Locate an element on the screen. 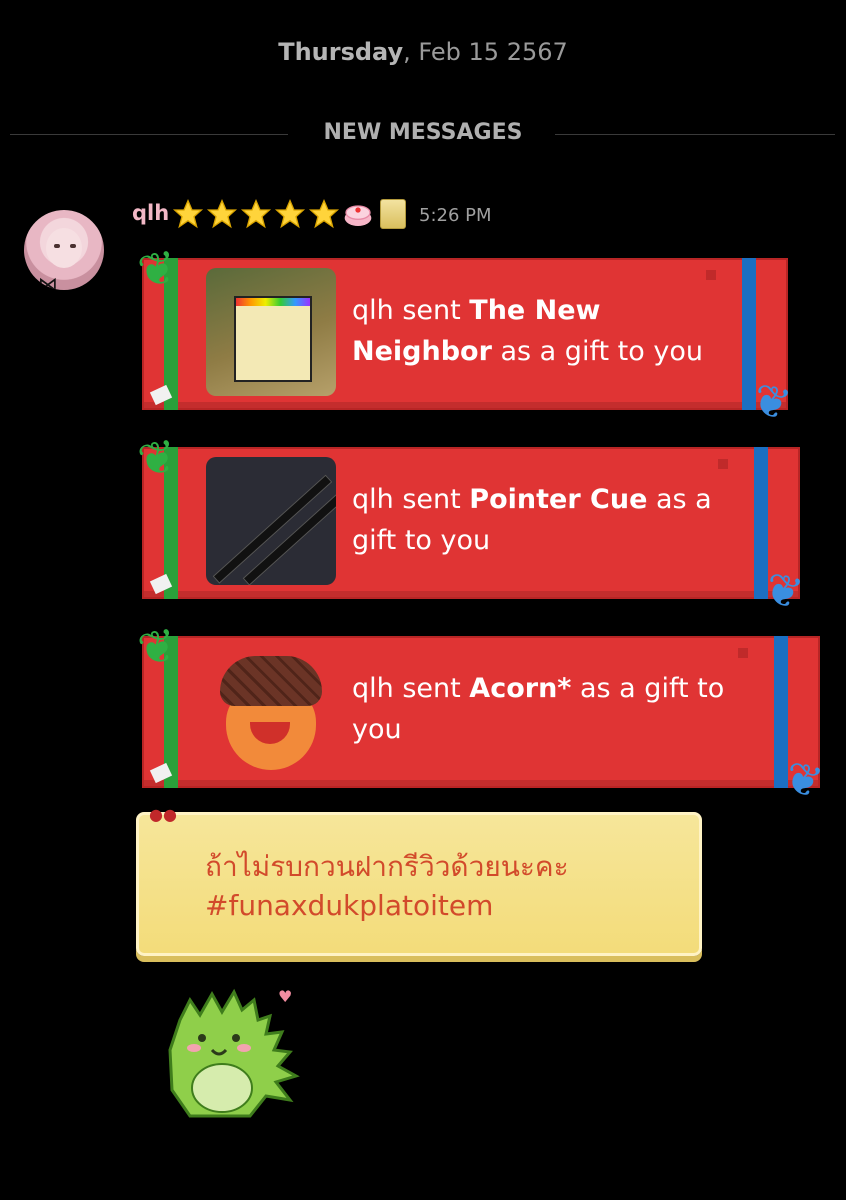  gift-card: ❦ ❦ qlh sent Acorn* as a gift to you is located at coordinates (481, 713).